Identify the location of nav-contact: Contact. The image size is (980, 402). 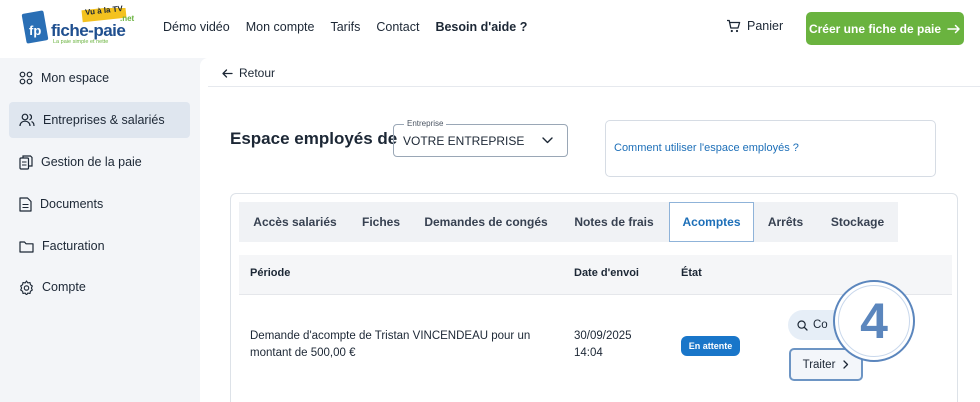
(397, 27).